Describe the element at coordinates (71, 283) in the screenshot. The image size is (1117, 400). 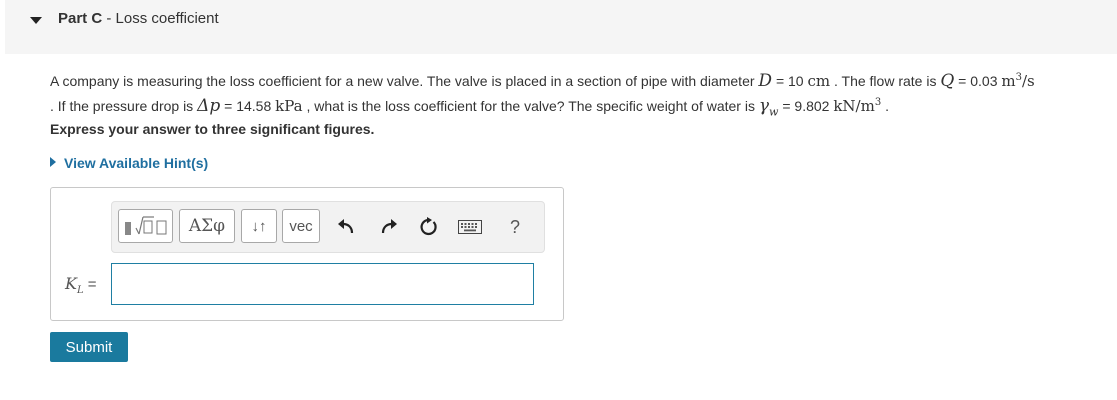
I see `variable-symbol: K` at that location.